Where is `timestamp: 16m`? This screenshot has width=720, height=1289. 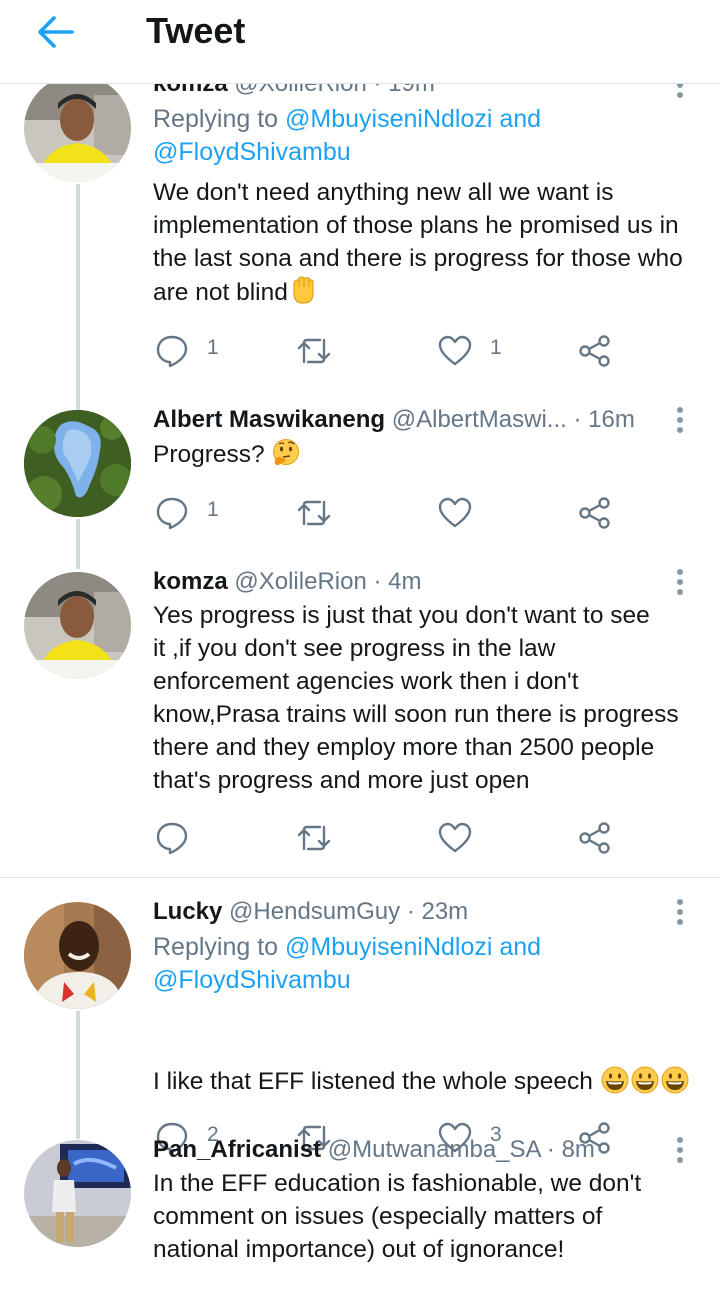
timestamp: 16m is located at coordinates (611, 419).